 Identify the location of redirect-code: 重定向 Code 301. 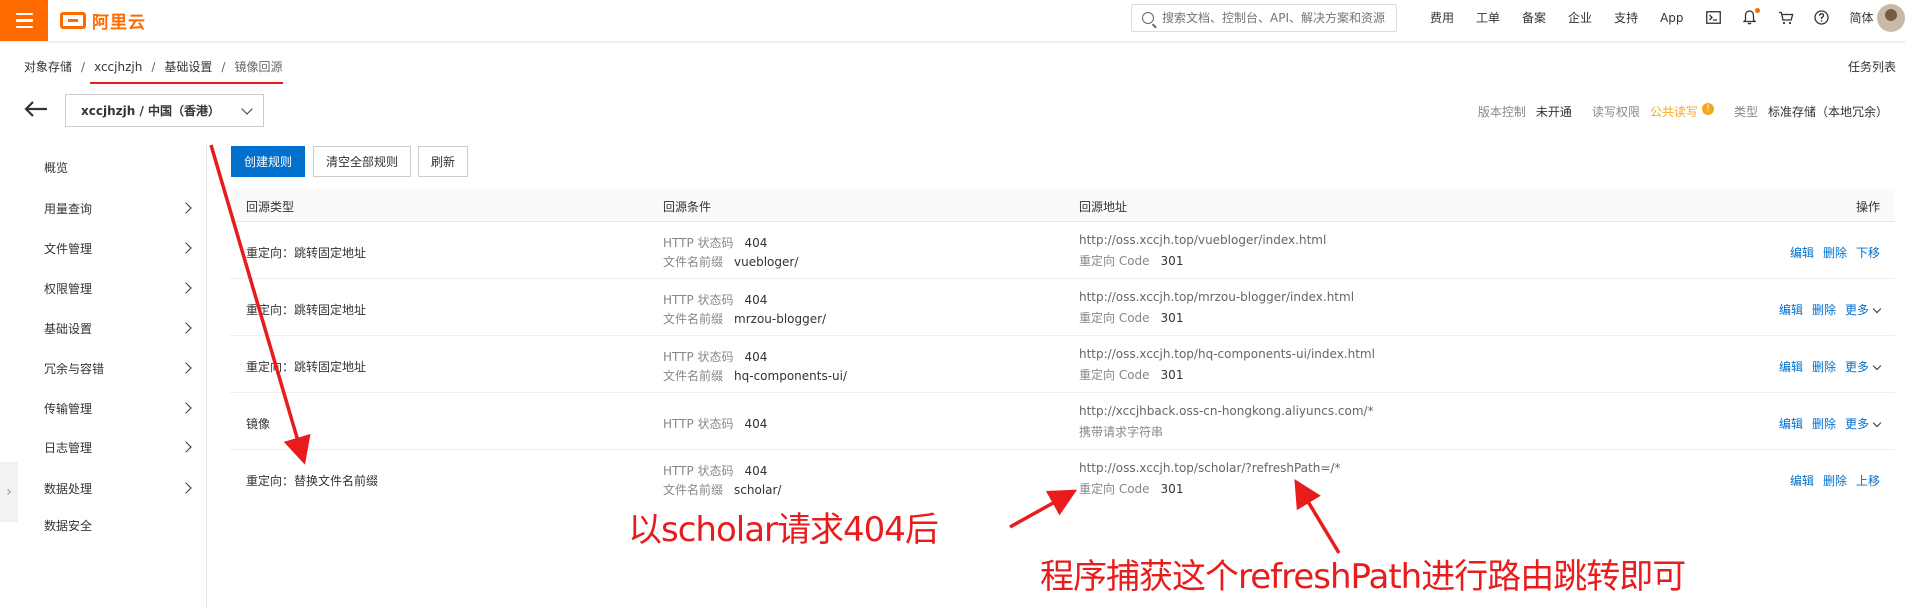
(1131, 317).